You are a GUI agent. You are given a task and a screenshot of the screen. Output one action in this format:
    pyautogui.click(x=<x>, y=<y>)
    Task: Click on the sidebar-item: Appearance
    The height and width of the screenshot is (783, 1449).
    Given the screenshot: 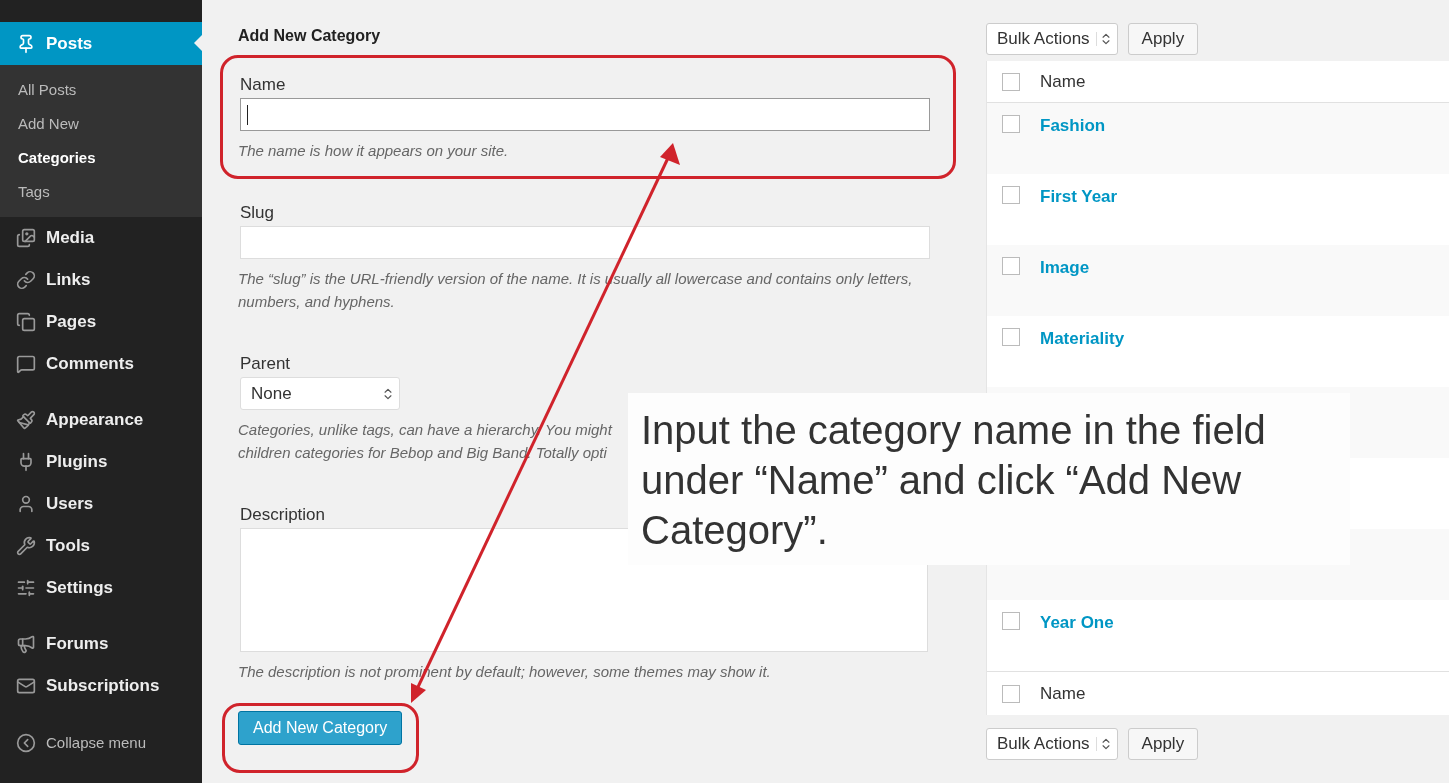 What is the action you would take?
    pyautogui.click(x=101, y=420)
    